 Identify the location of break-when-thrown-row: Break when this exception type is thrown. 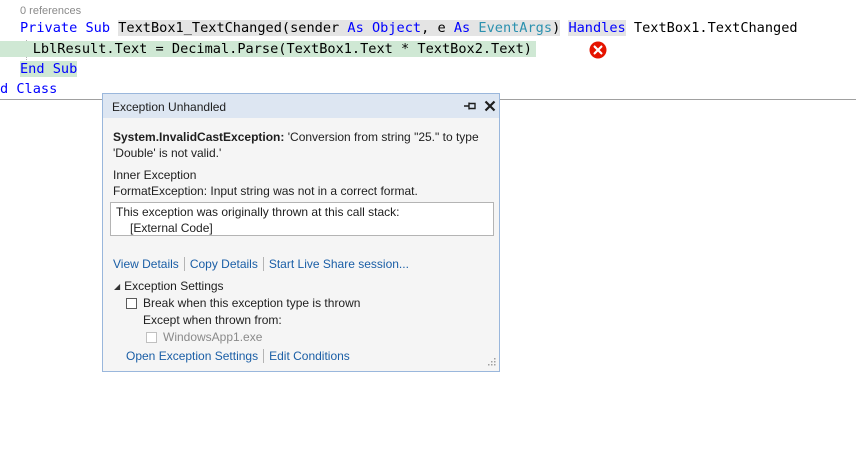
(243, 303).